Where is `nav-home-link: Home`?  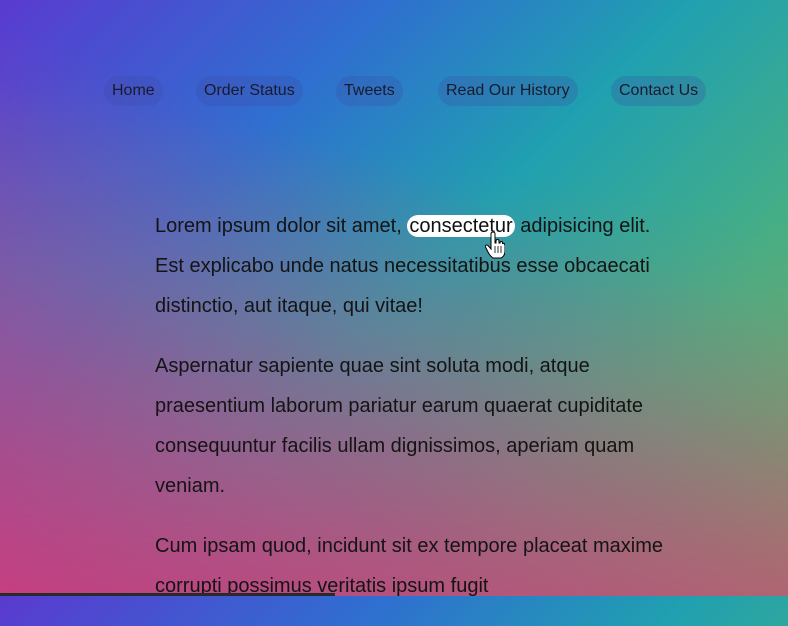
nav-home-link: Home is located at coordinates (133, 91).